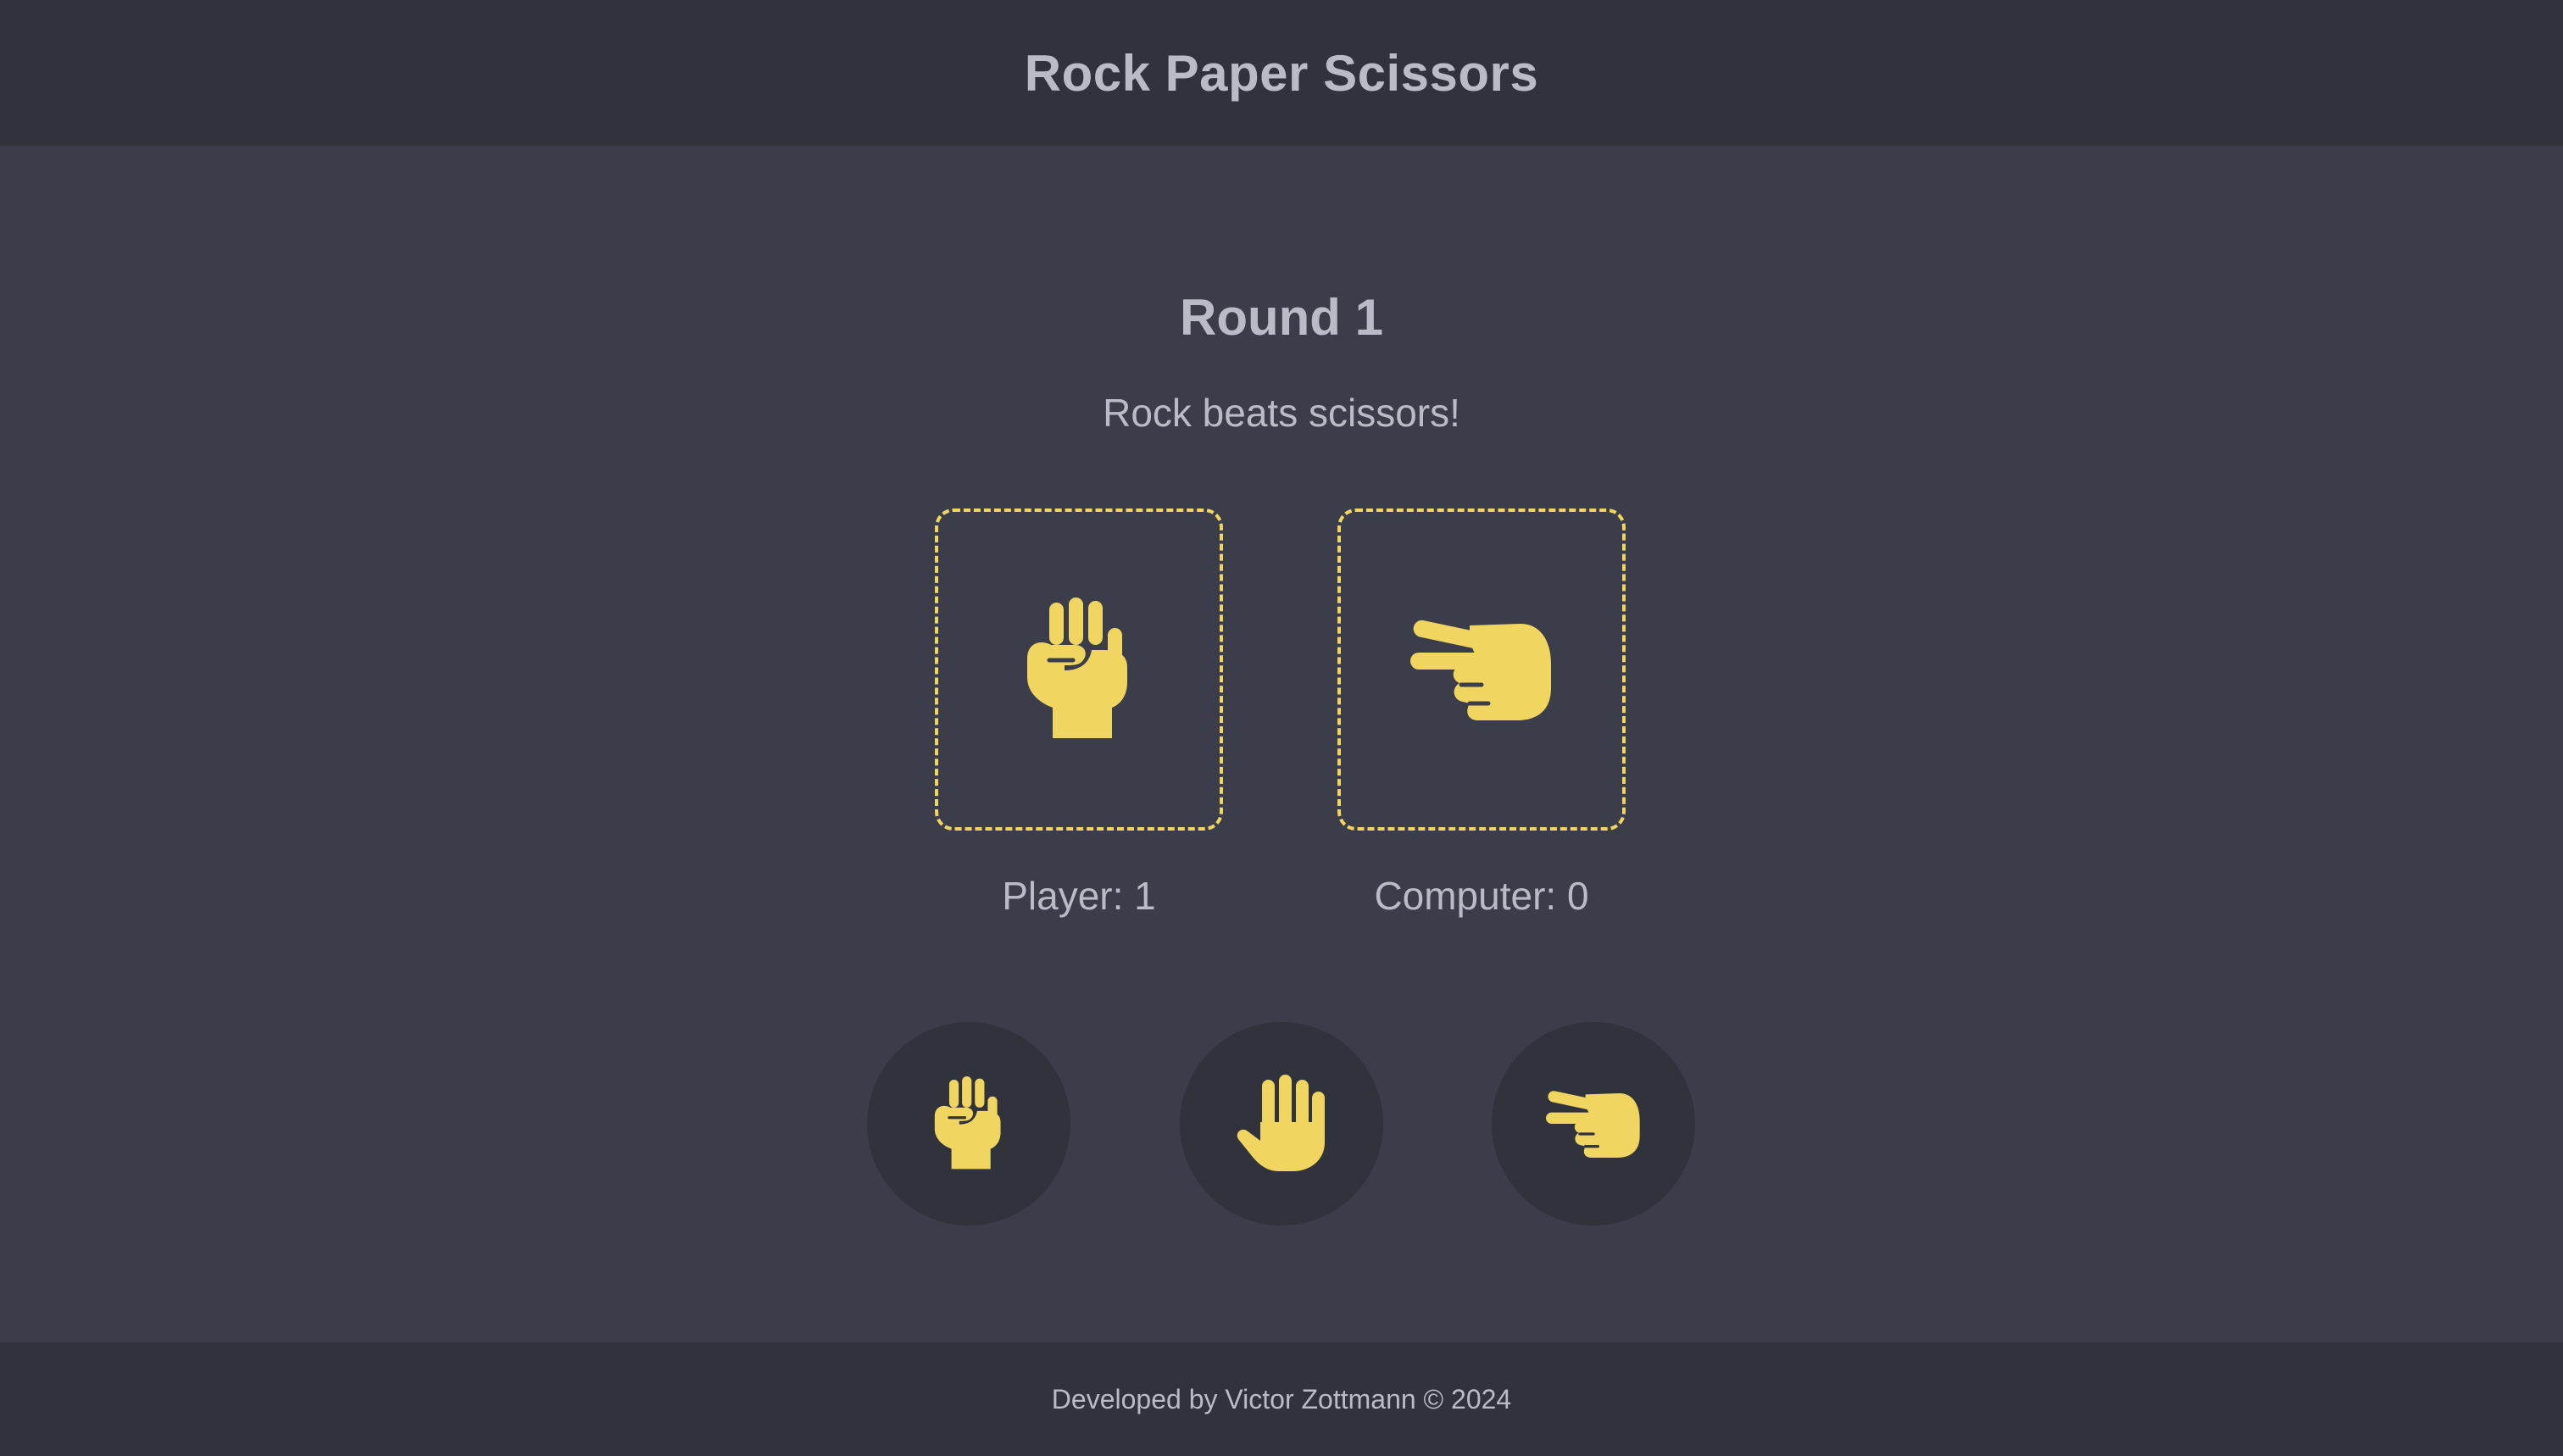 The width and height of the screenshot is (2563, 1456). What do you see at coordinates (1145, 896) in the screenshot?
I see `player-score-value: 1` at bounding box center [1145, 896].